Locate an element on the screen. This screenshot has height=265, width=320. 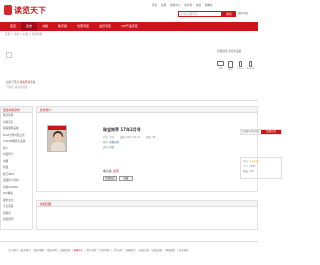
footer-link: 营业执照 is located at coordinates (184, 250).